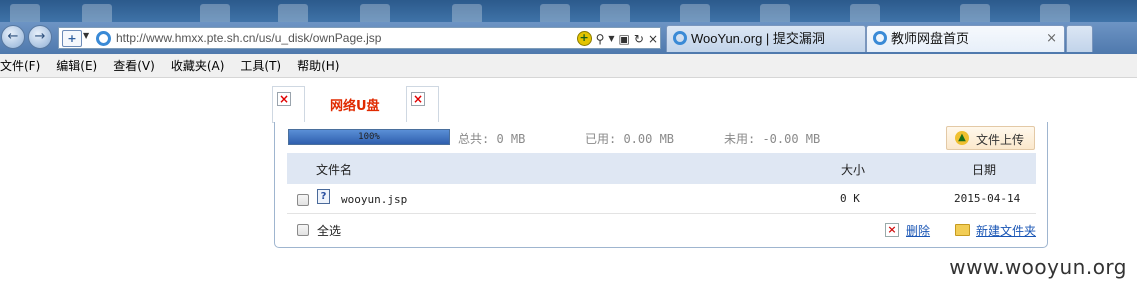 Image resolution: width=1137 pixels, height=295 pixels. What do you see at coordinates (1006, 230) in the screenshot?
I see `new-folder-link: 新建文件夹` at bounding box center [1006, 230].